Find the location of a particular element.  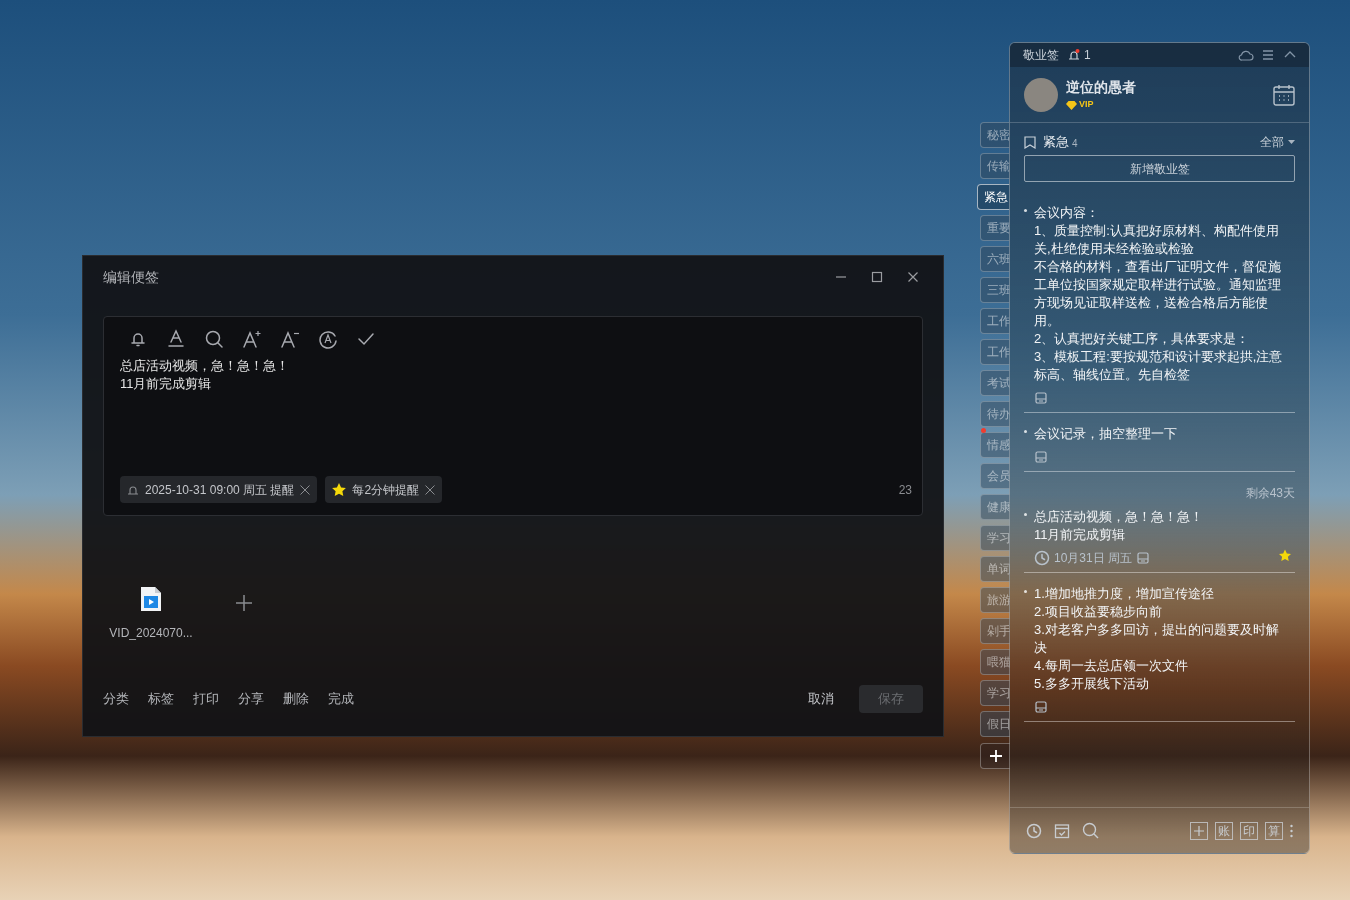

action-link: 分类 is located at coordinates (116, 699).